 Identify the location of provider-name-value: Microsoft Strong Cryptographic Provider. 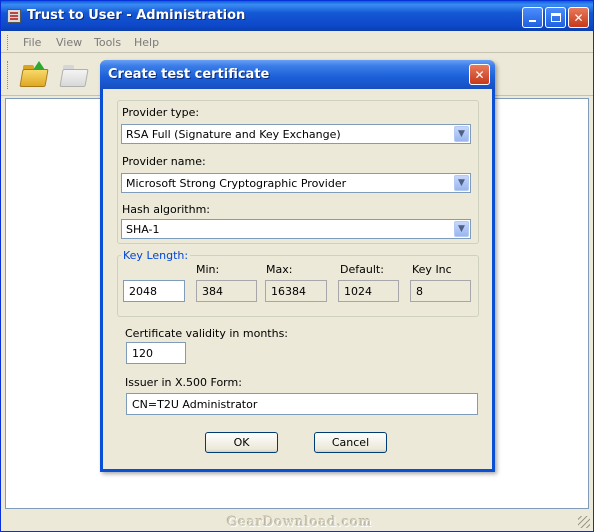
(236, 183).